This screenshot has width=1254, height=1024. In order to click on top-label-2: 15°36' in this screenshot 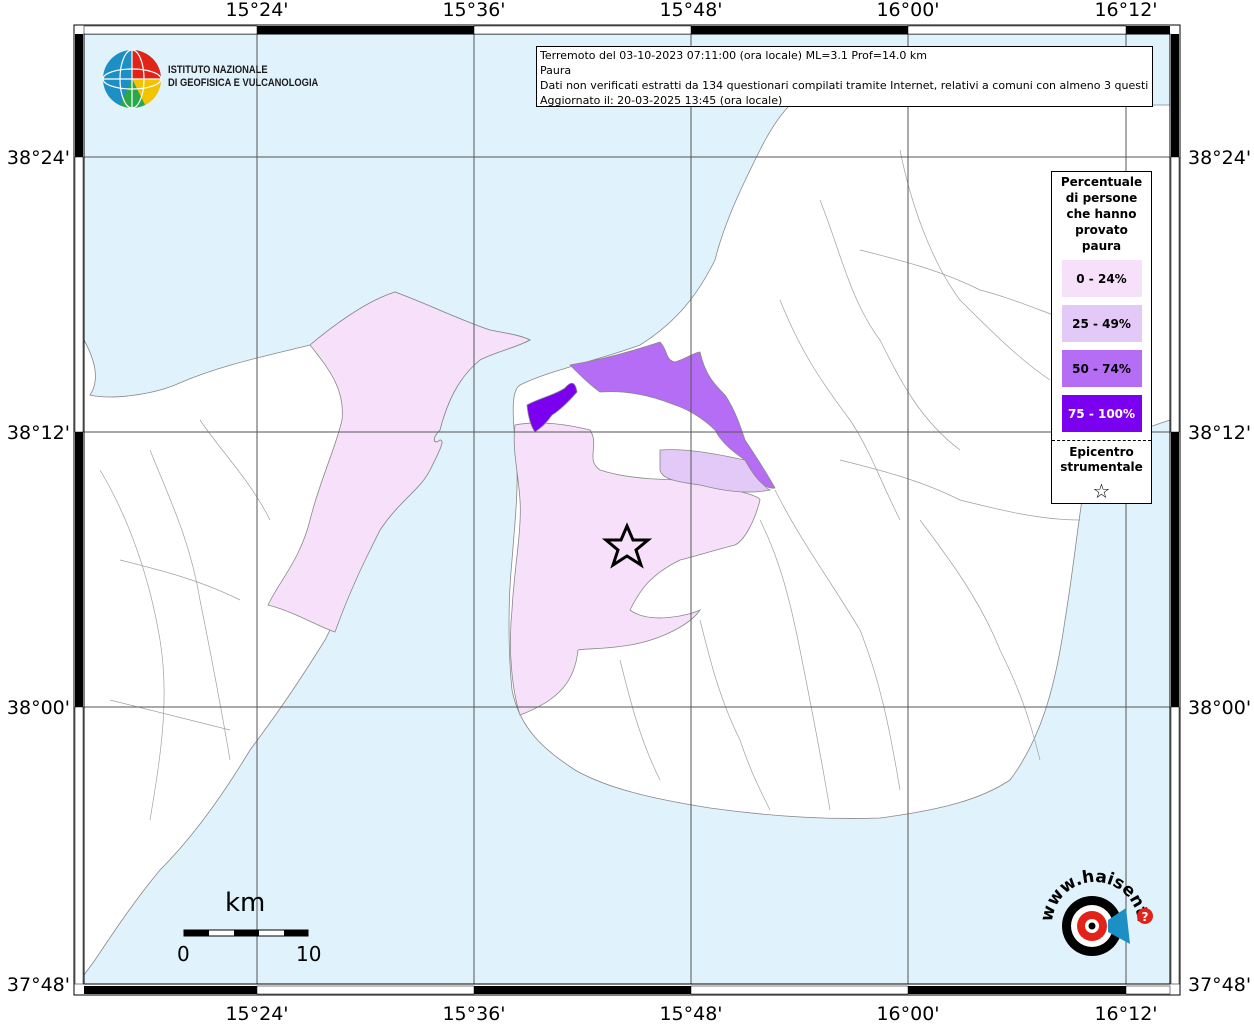, I will do `click(473, 10)`.